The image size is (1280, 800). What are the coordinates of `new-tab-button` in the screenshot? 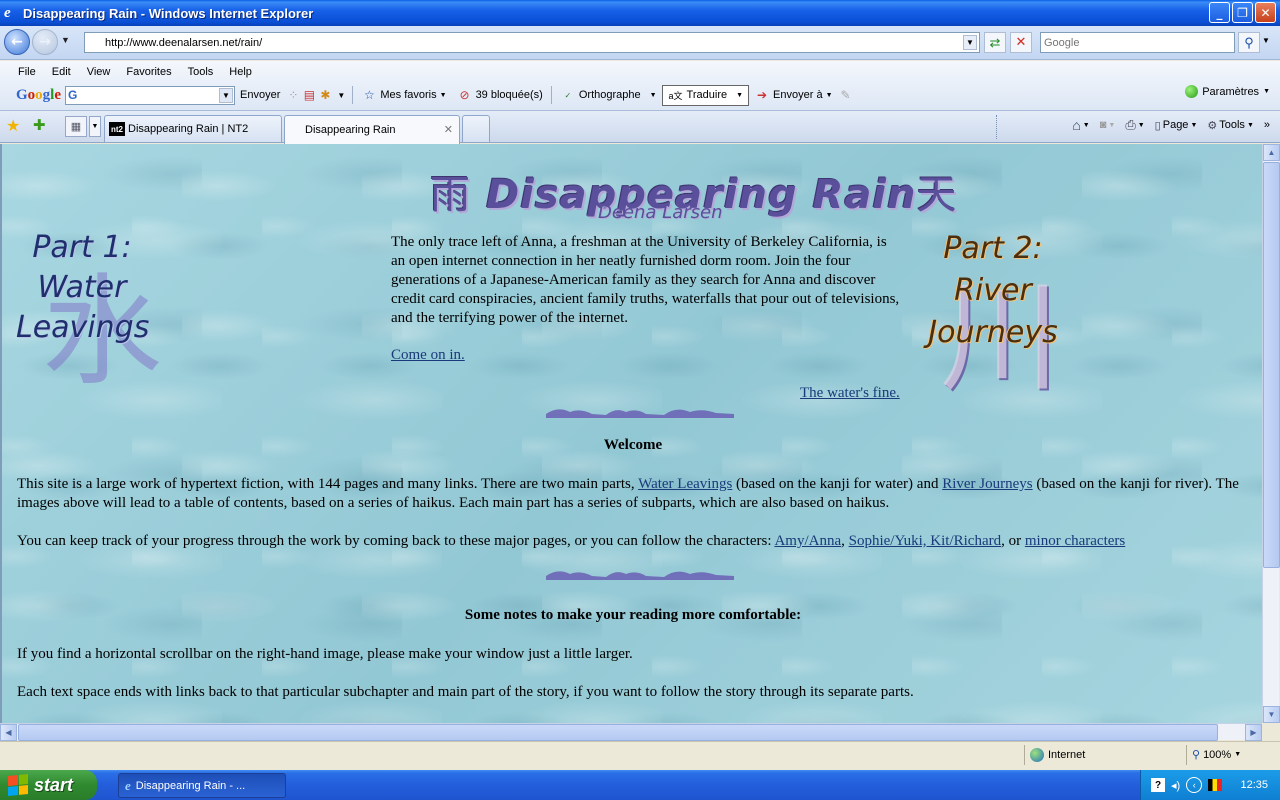 It's located at (476, 128).